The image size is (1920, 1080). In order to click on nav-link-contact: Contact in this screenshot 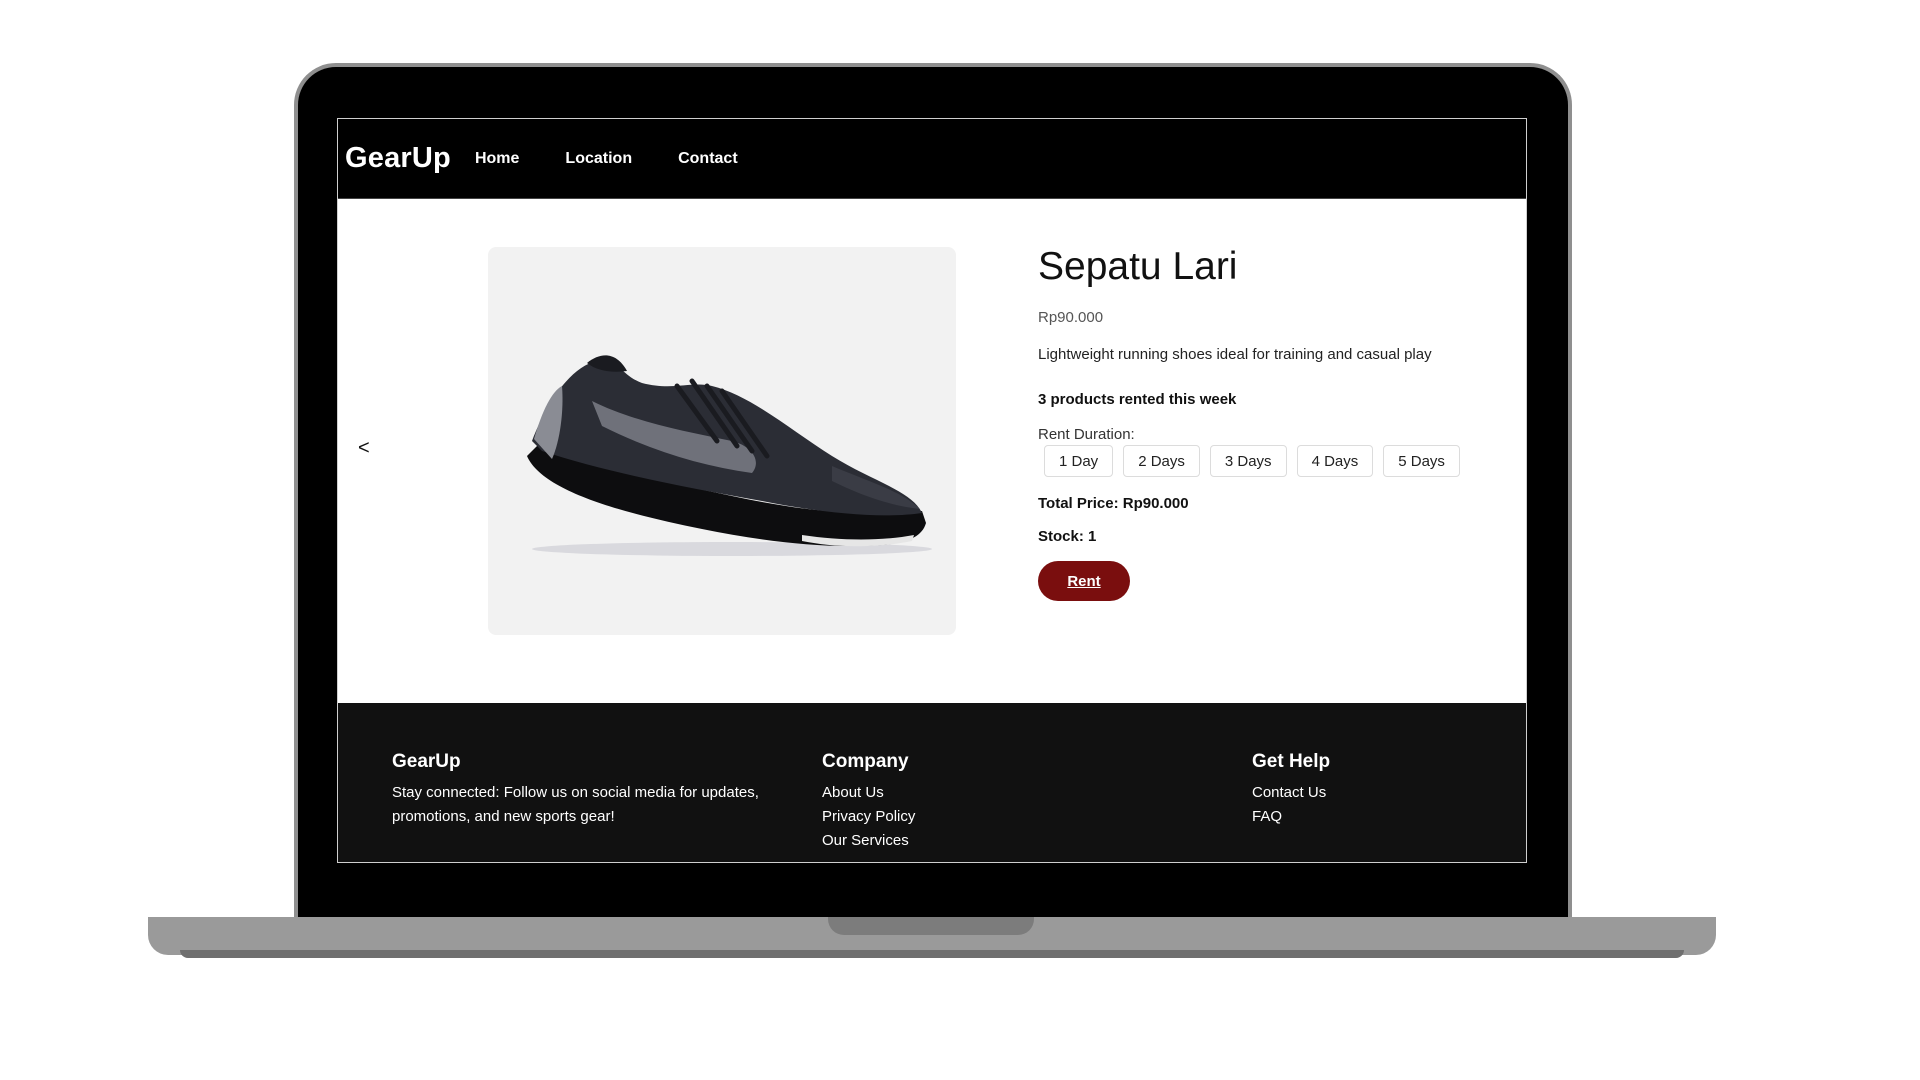, I will do `click(708, 159)`.